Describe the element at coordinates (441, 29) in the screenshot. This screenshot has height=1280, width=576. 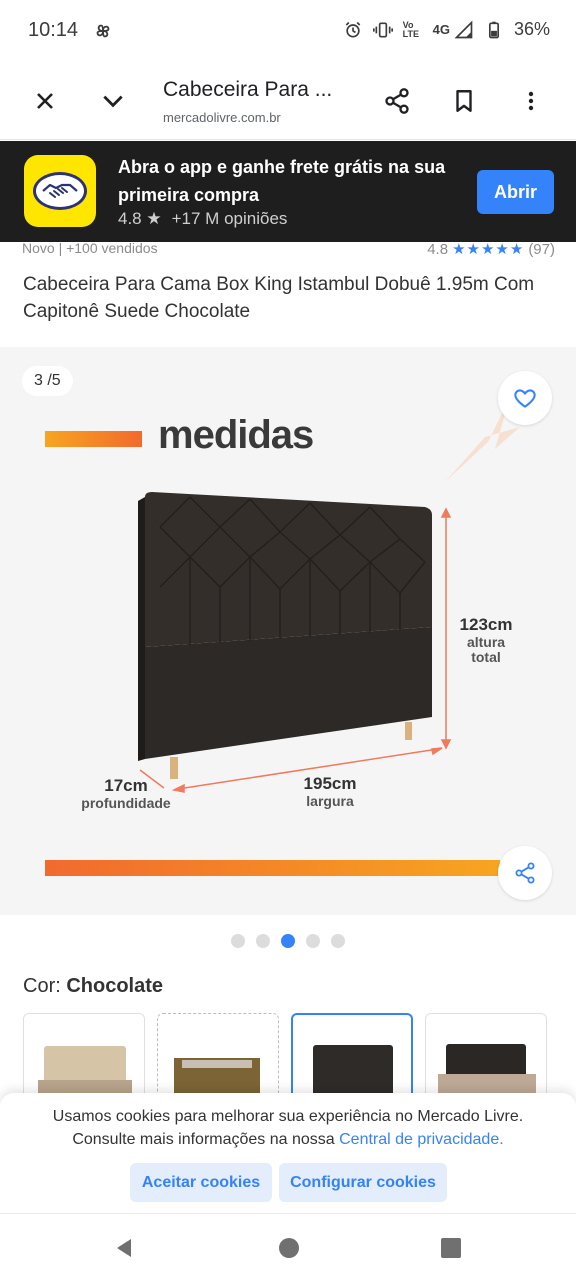
I see `network-label: 4G` at that location.